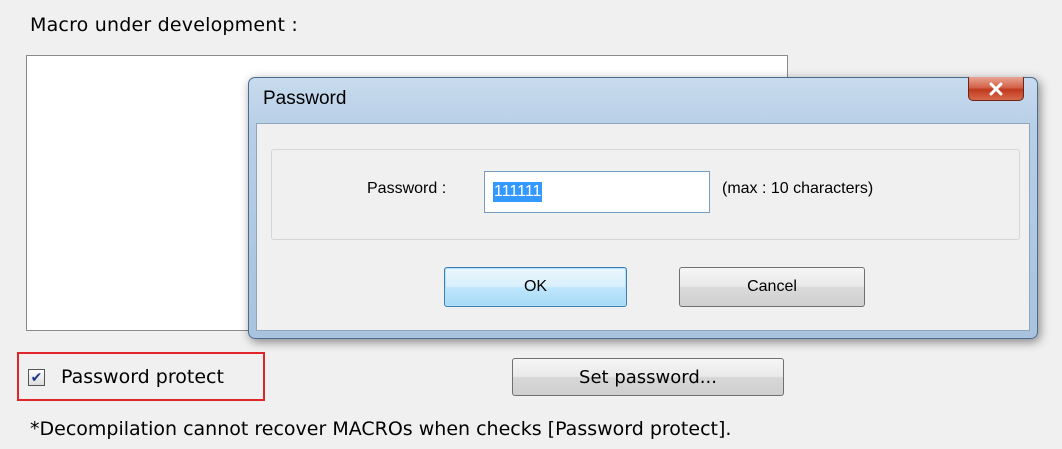  Describe the element at coordinates (772, 287) in the screenshot. I see `cancel-button: Cancel` at that location.